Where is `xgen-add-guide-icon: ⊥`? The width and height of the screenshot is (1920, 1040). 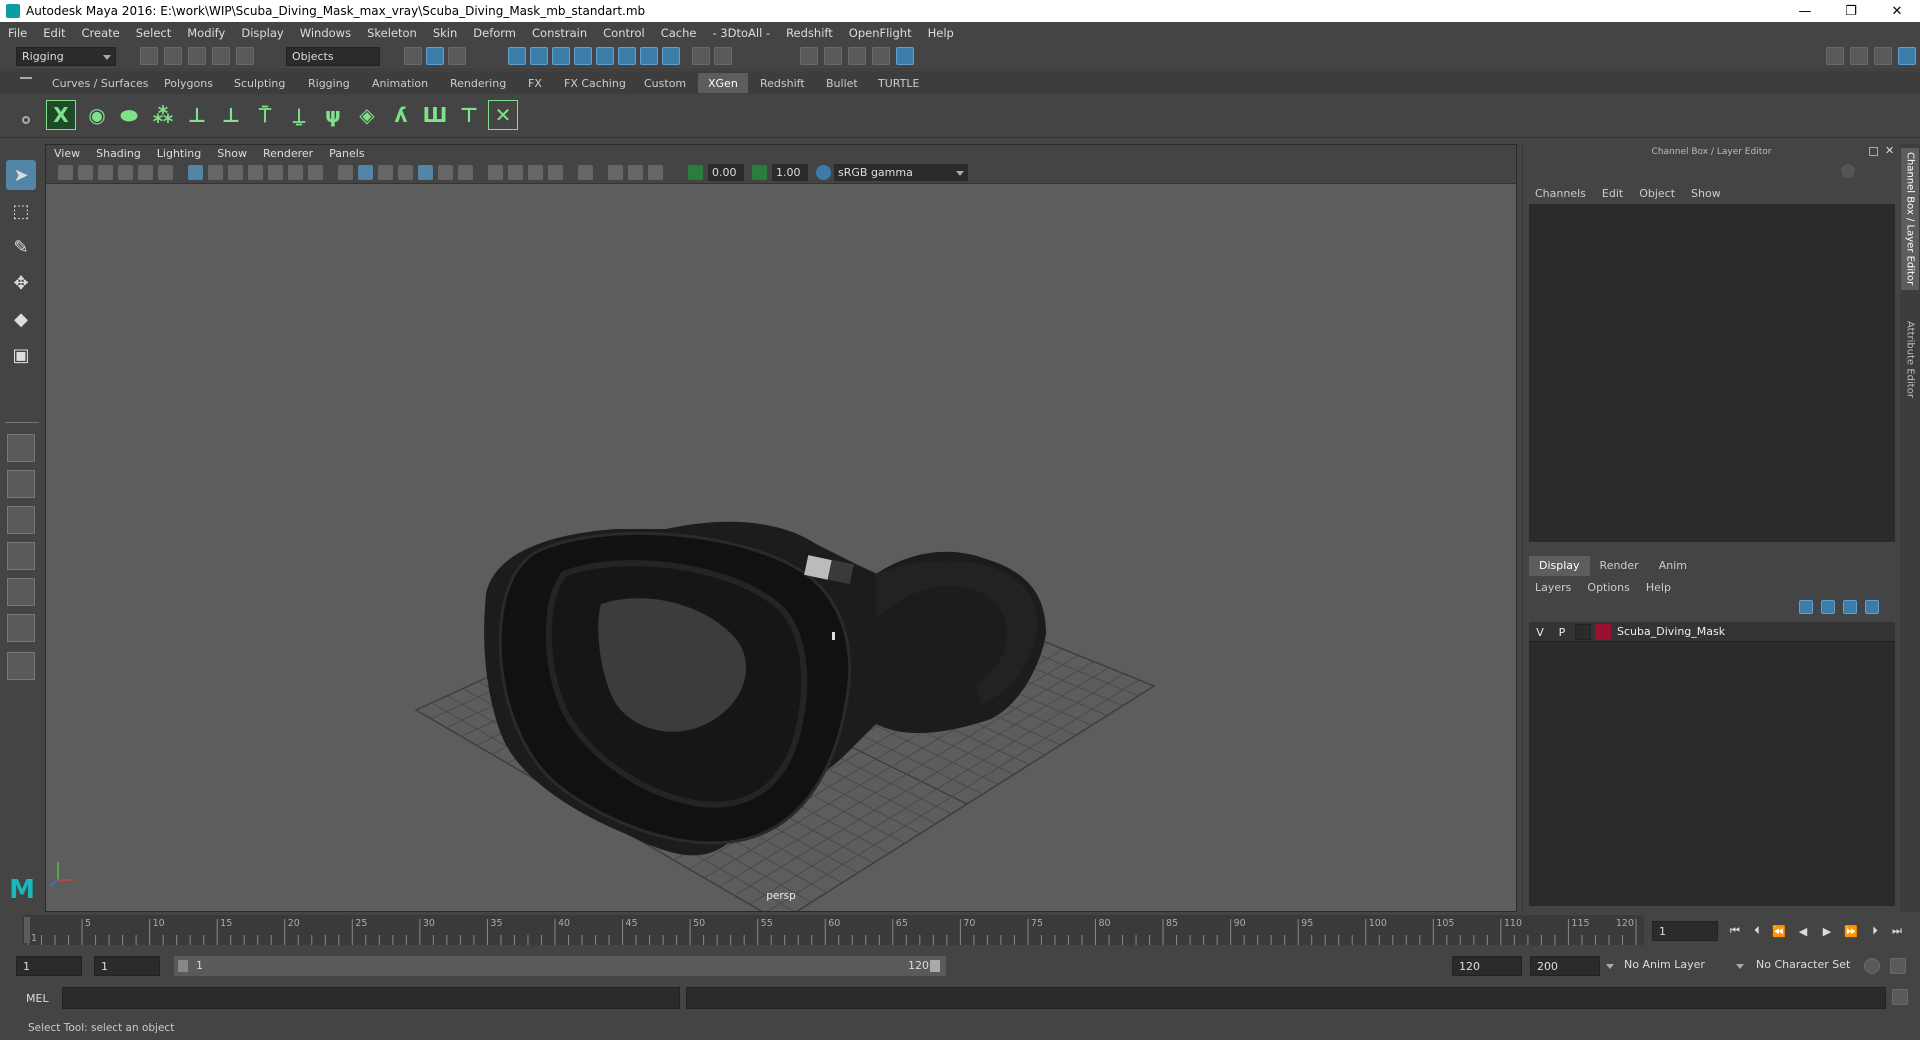
xgen-add-guide-icon: ⊥ is located at coordinates (231, 115).